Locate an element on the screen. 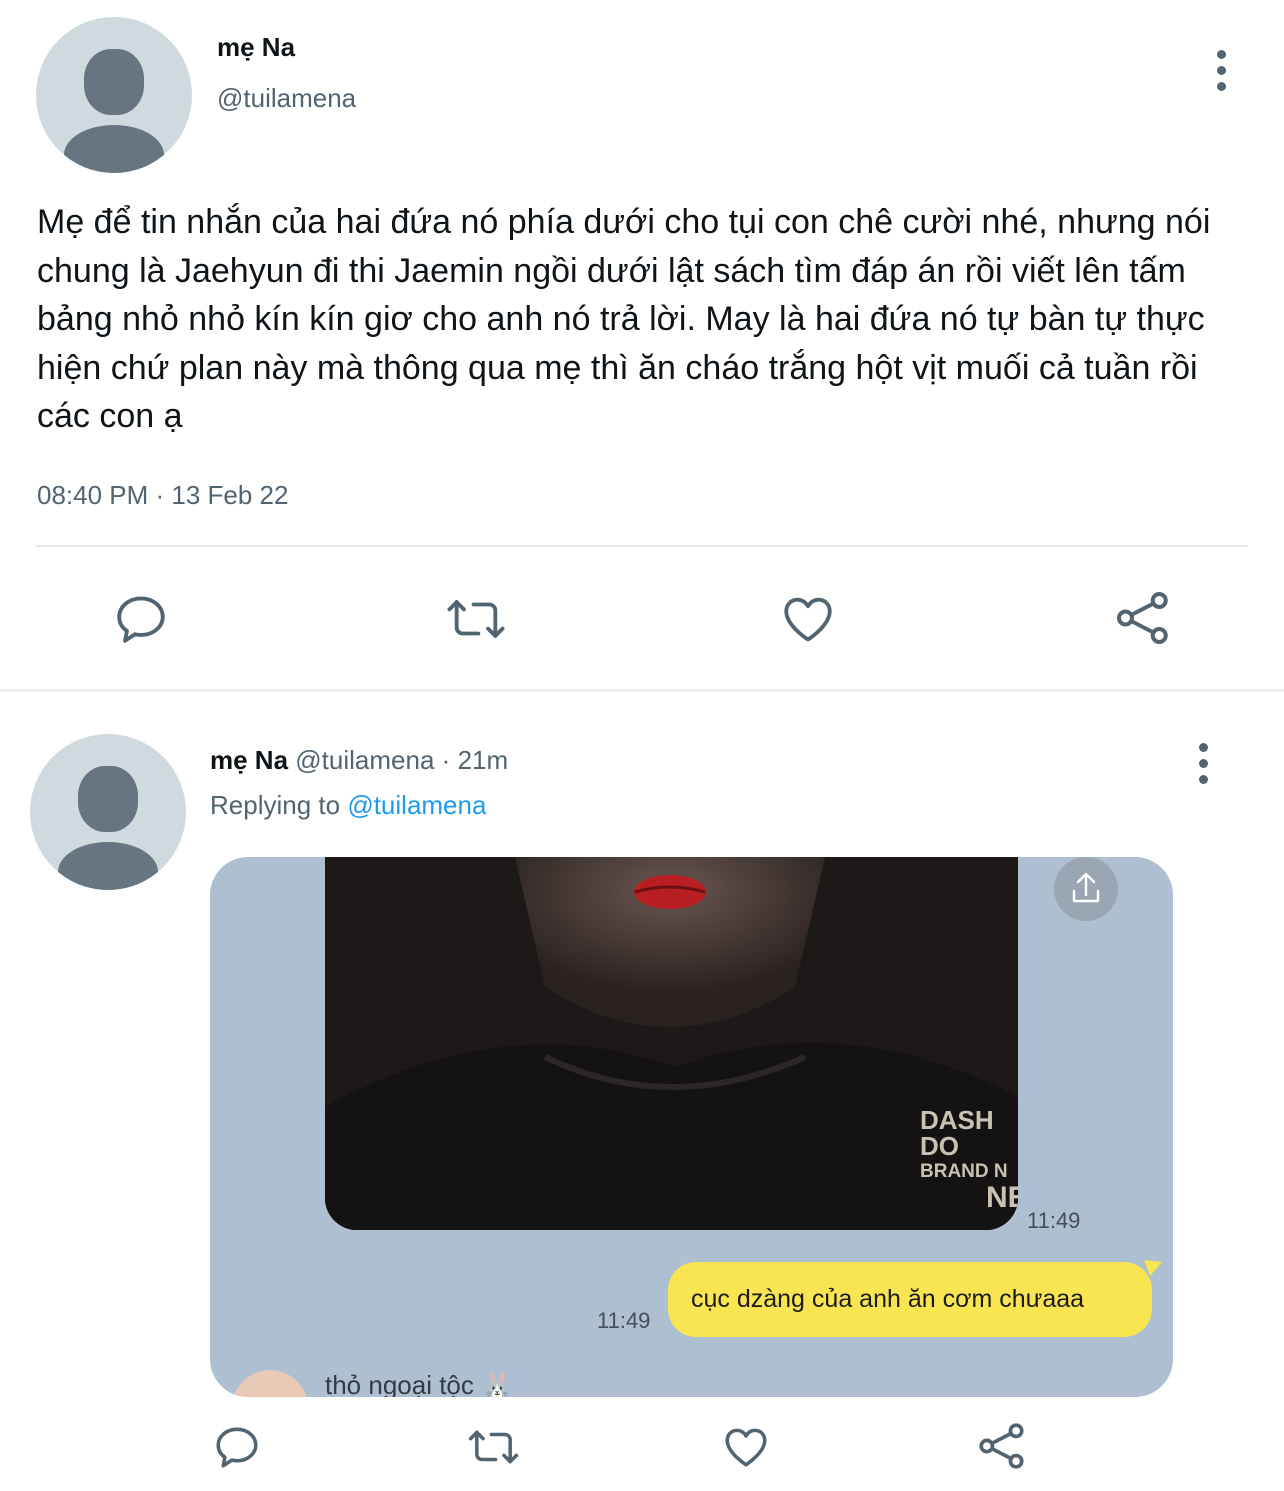 The width and height of the screenshot is (1284, 1491). next-sender-avatar is located at coordinates (270, 1383).